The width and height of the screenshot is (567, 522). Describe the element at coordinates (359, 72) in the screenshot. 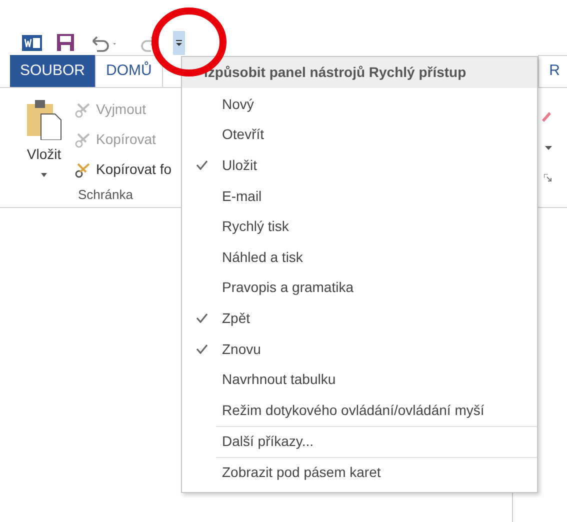

I see `menu-title: izpůsobit panel nástrojů Rychlý přístup` at that location.